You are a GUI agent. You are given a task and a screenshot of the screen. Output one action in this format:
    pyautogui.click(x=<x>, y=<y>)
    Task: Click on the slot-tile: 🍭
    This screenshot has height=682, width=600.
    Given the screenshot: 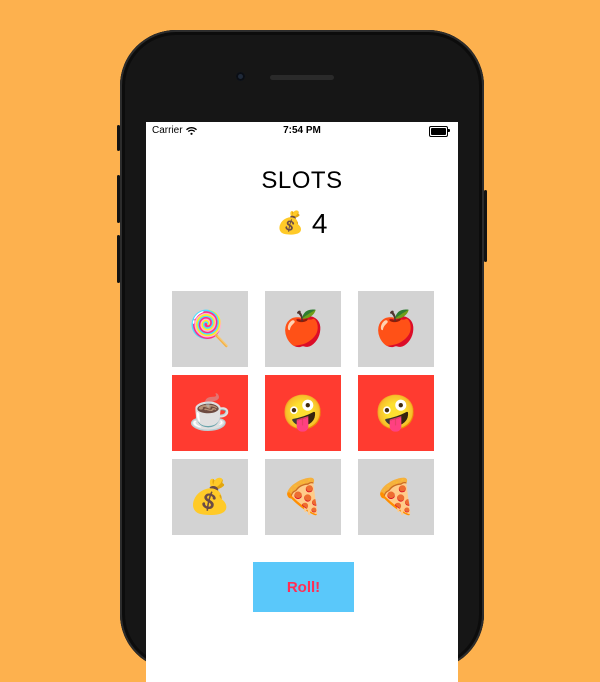 What is the action you would take?
    pyautogui.click(x=210, y=329)
    